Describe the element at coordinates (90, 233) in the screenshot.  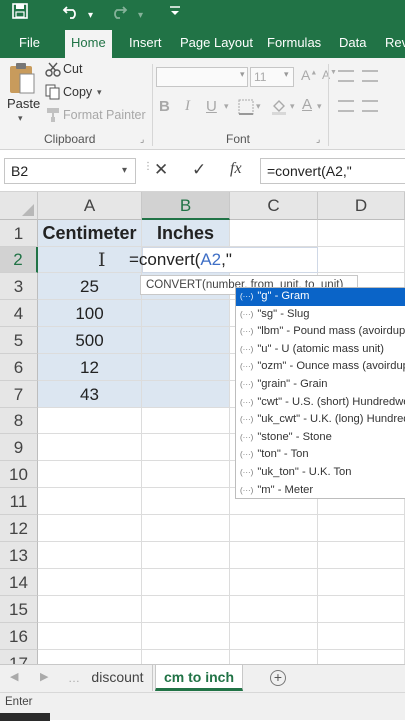
I see `cell-a1: Centimeter` at that location.